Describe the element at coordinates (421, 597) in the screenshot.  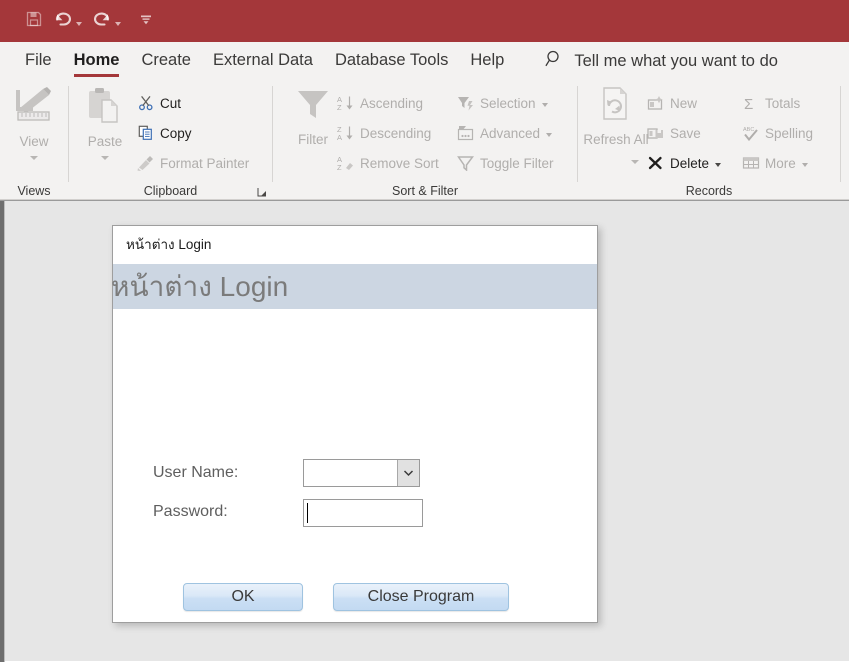
I see `close-program-button: Close Program` at that location.